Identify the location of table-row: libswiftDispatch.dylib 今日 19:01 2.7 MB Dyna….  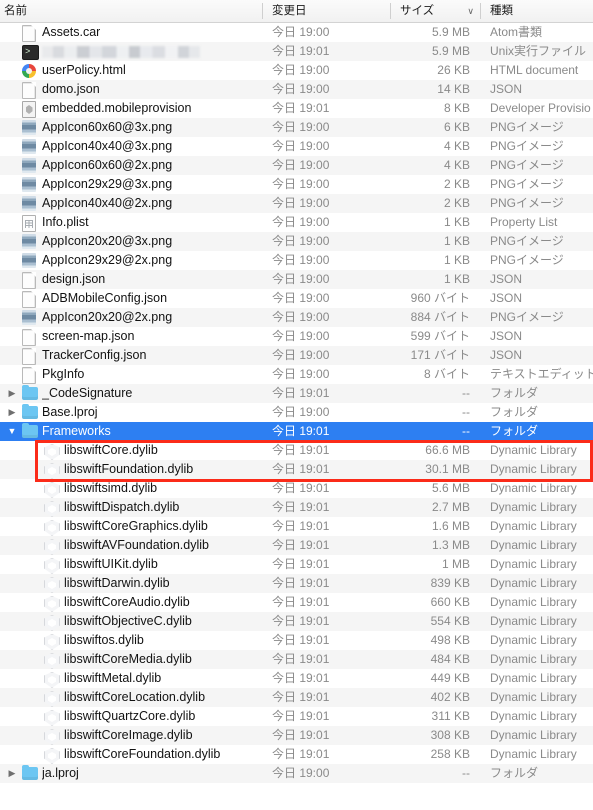
(296, 507).